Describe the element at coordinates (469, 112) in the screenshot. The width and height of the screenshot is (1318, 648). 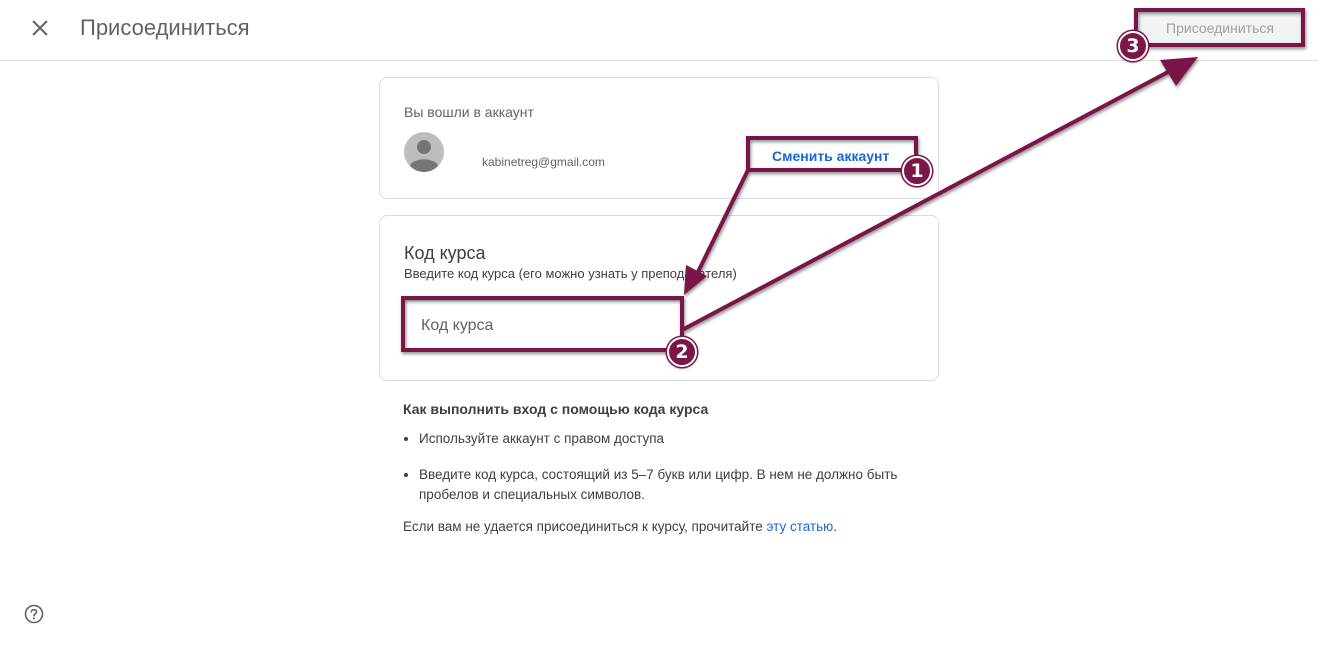
I see `signed-in-label: Вы вошли в аккаунт` at that location.